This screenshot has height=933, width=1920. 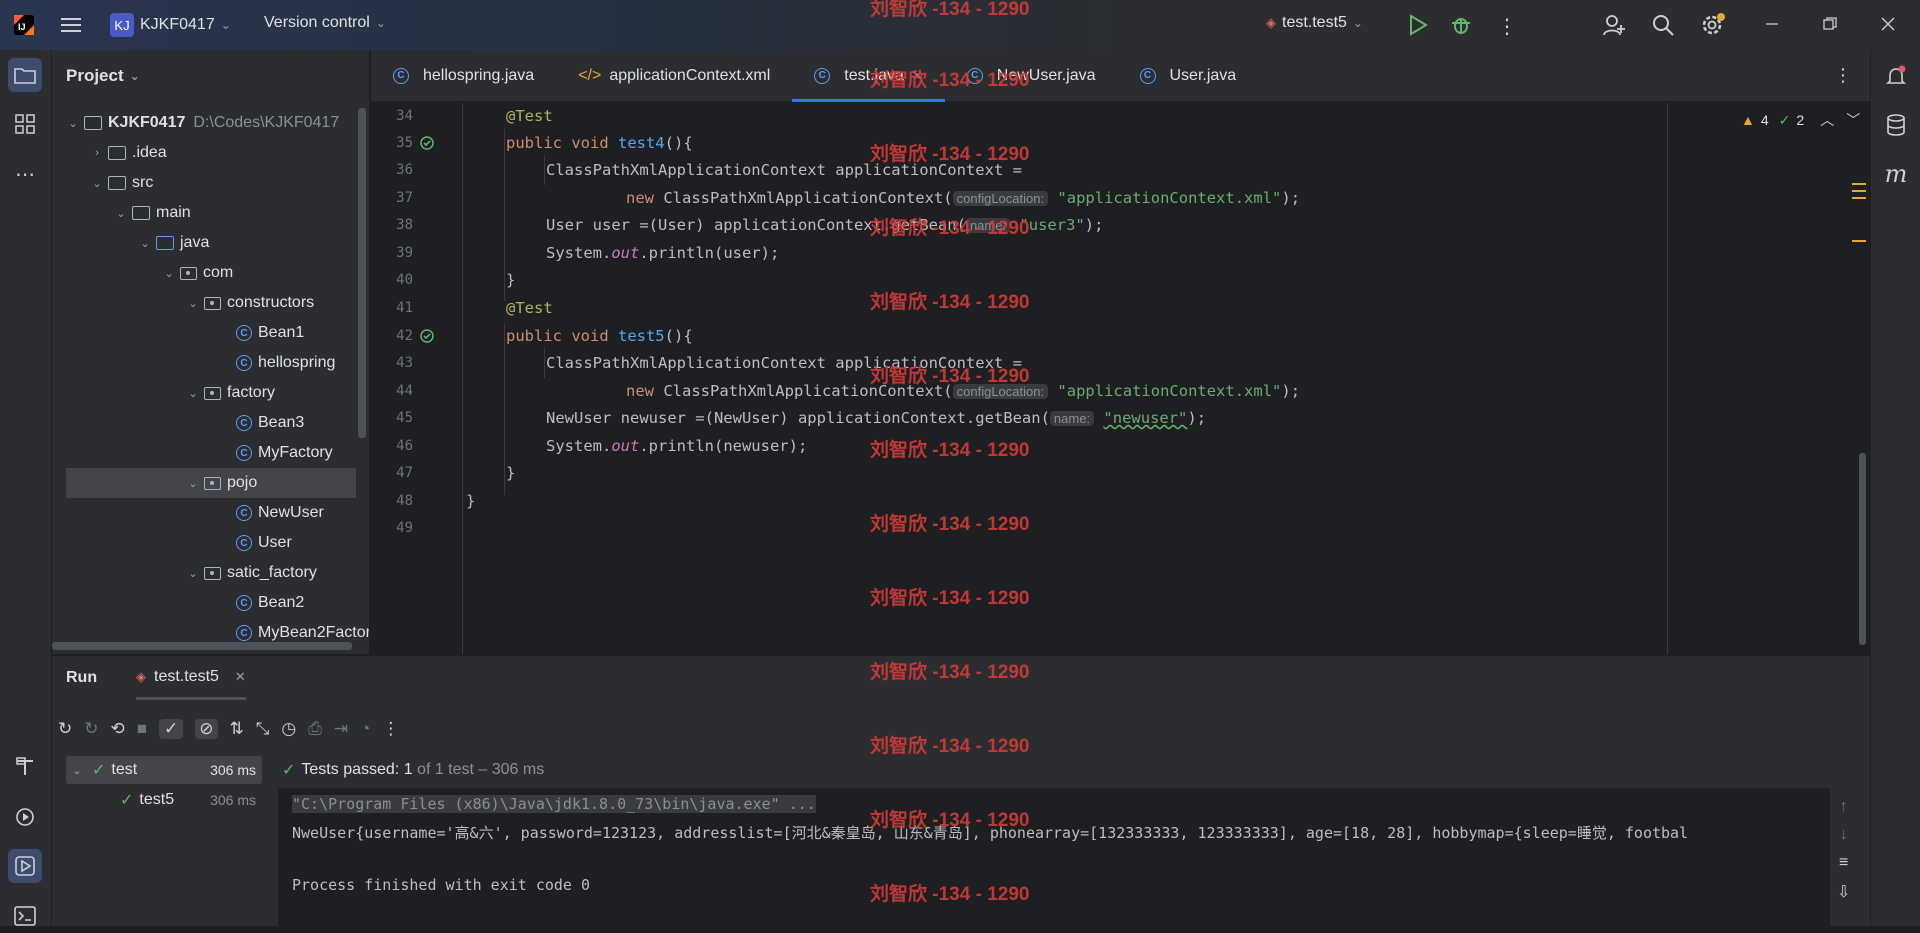 What do you see at coordinates (65, 729) in the screenshot?
I see `rerun-icon: ↻` at bounding box center [65, 729].